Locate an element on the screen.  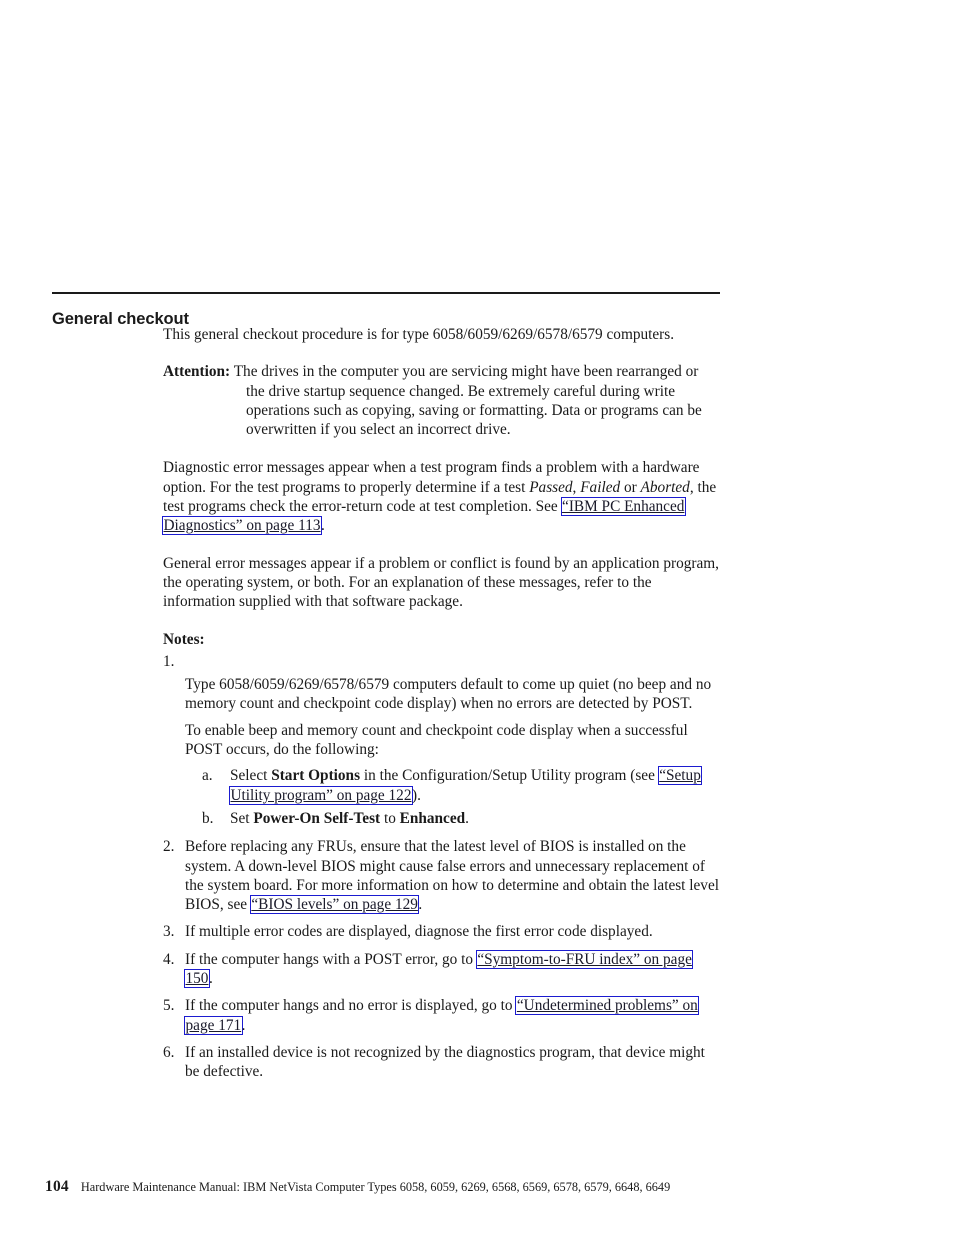
note-2-text-2: . is located at coordinates (420, 905).